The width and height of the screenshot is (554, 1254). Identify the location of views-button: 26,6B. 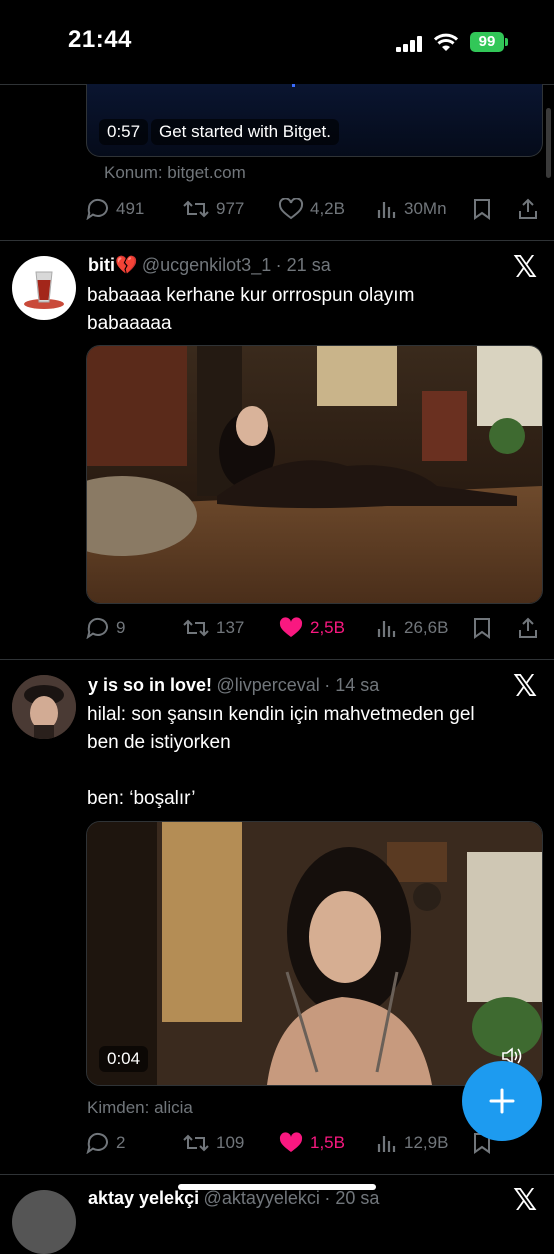
(412, 628).